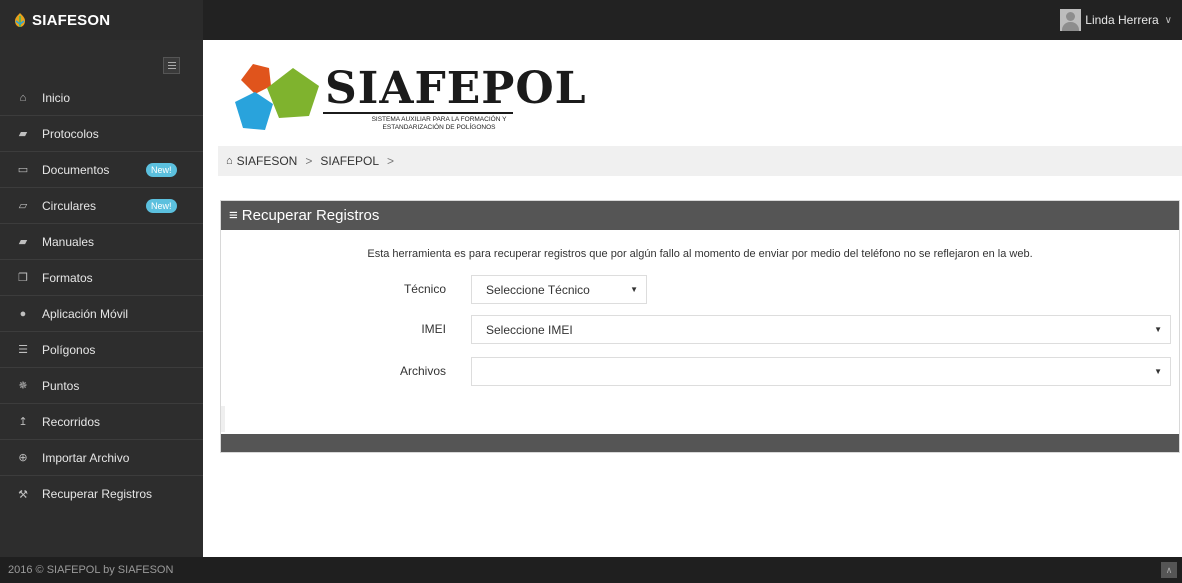  I want to click on sidebar-item-label: Circulares, so click(69, 205).